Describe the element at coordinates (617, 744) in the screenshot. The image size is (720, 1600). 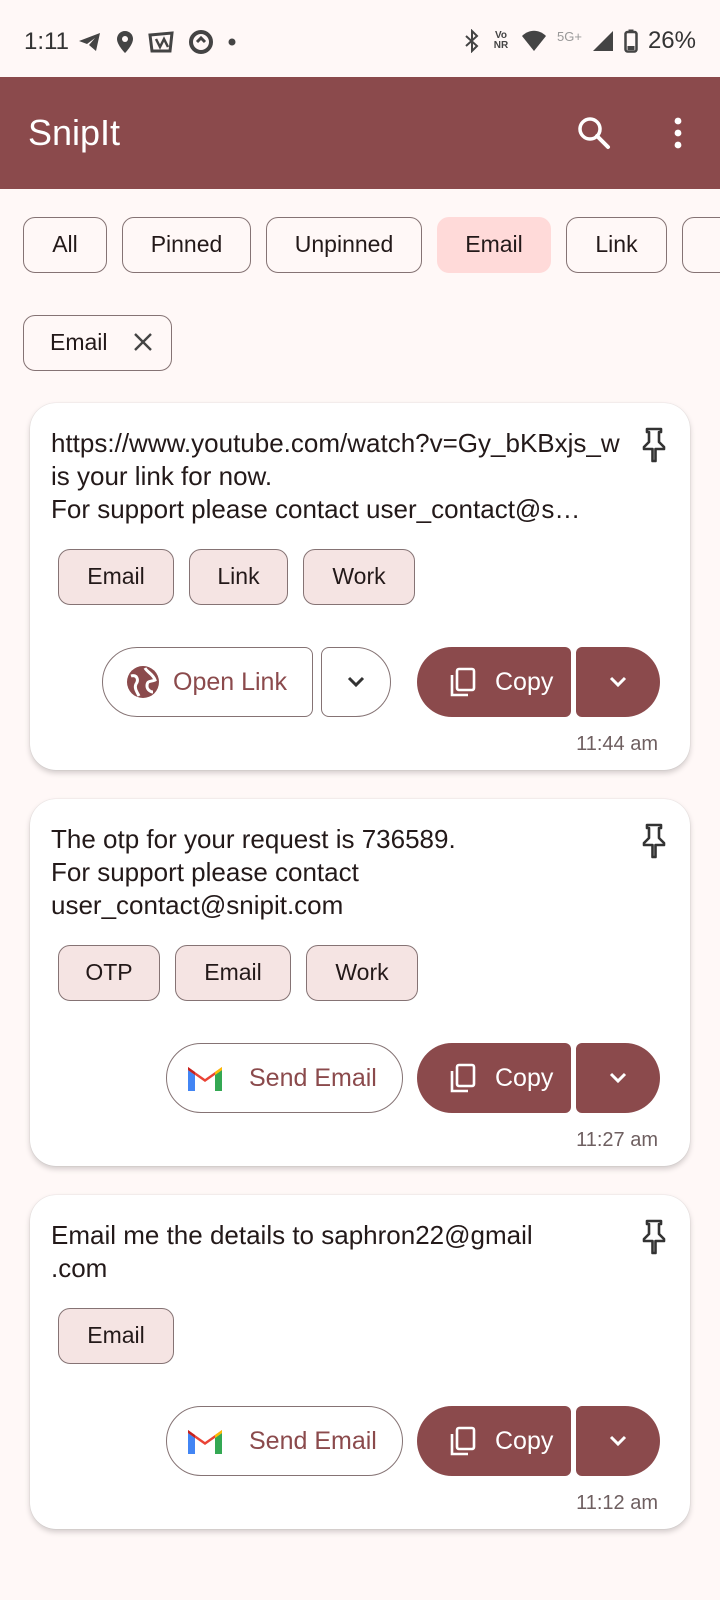
I see `snippet-timestamp: 11:44 am` at that location.